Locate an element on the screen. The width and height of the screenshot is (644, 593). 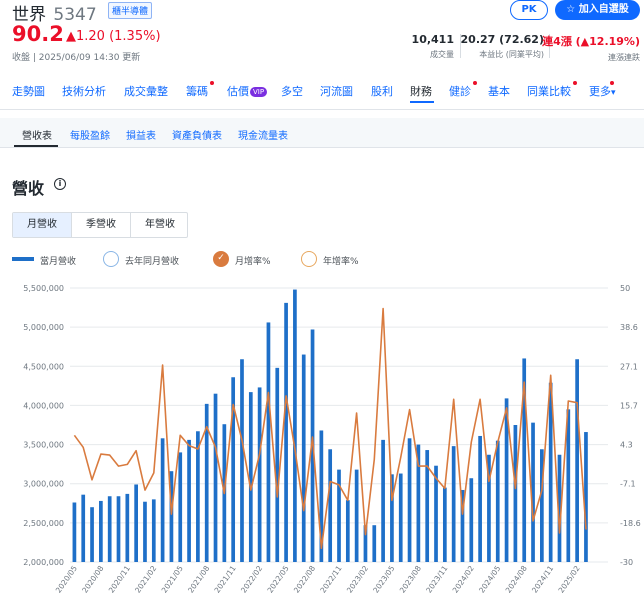
info-icon: i is located at coordinates (60, 184).